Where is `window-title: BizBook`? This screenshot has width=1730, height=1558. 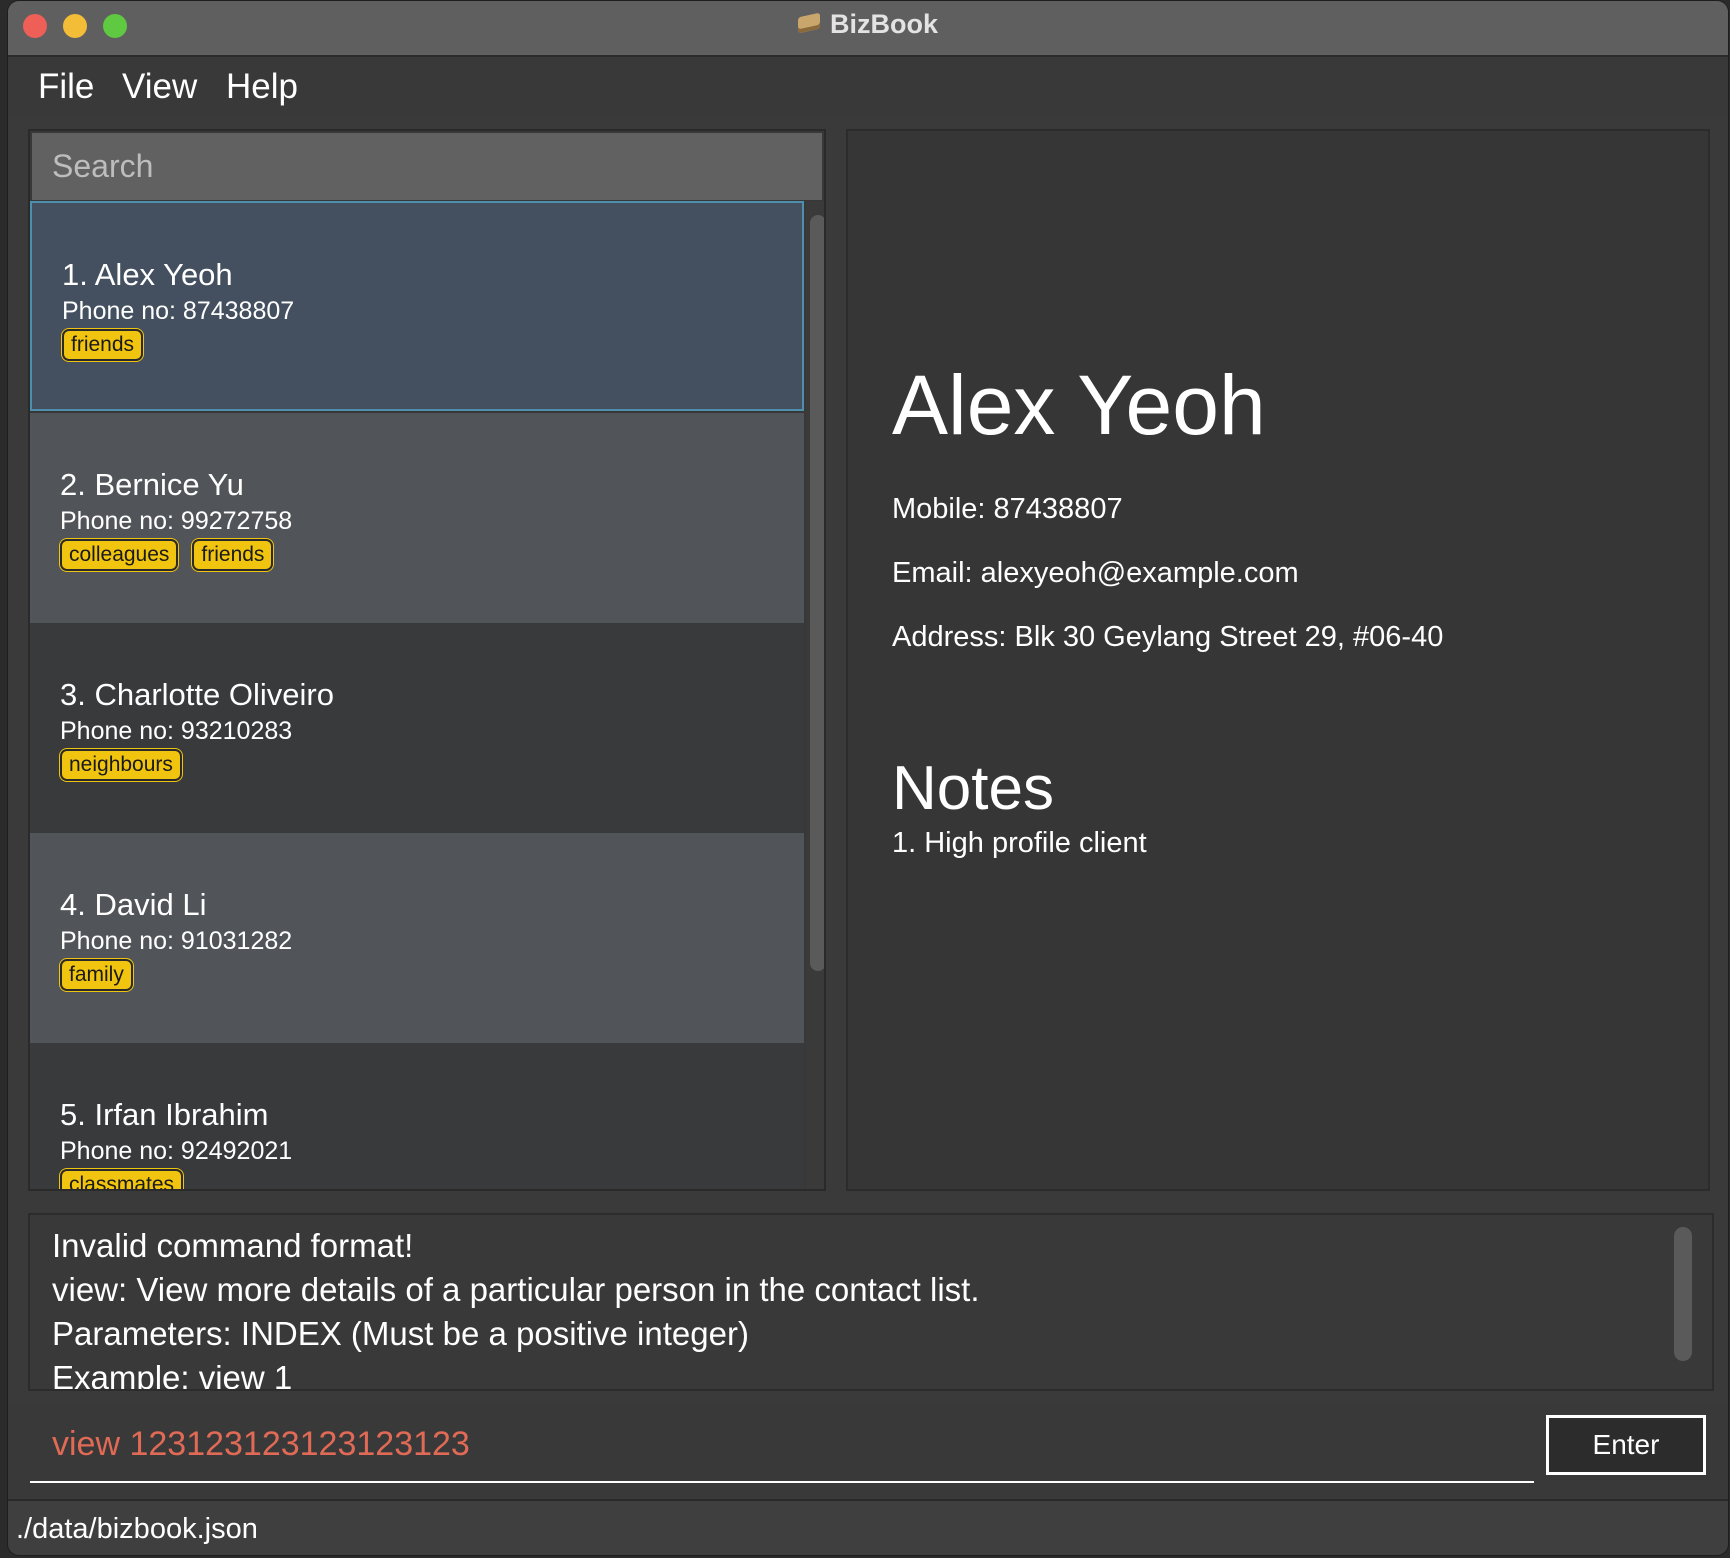 window-title: BizBook is located at coordinates (868, 24).